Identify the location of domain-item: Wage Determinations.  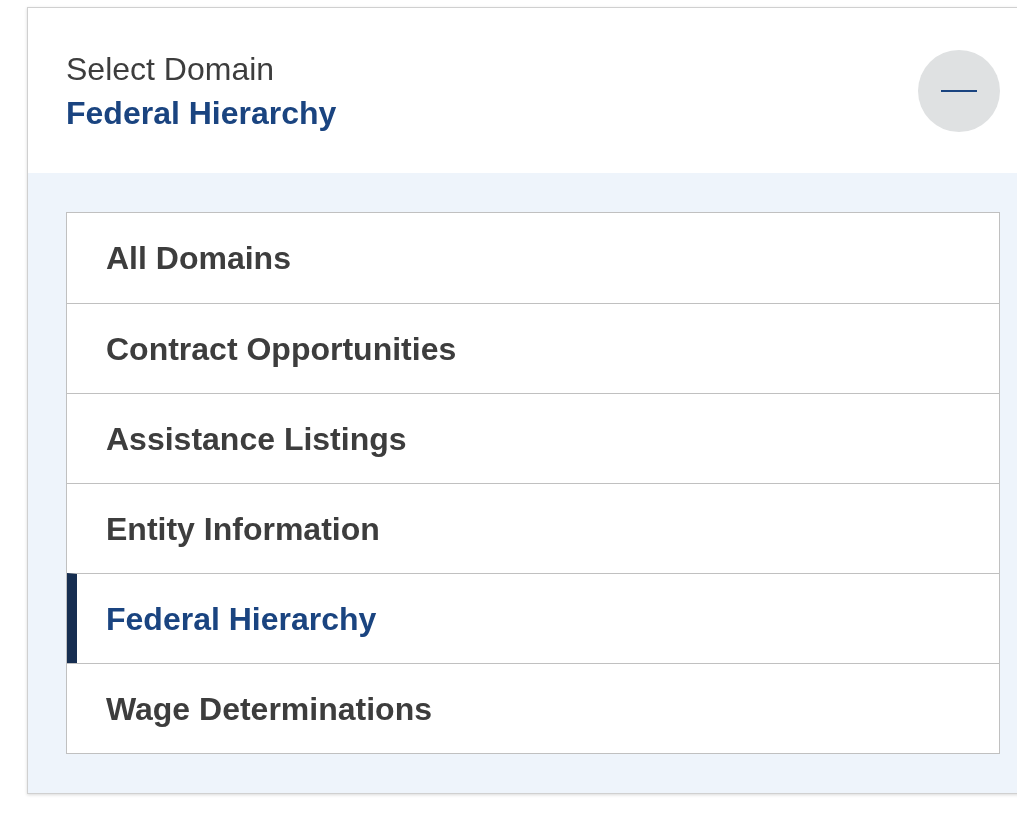
(533, 708).